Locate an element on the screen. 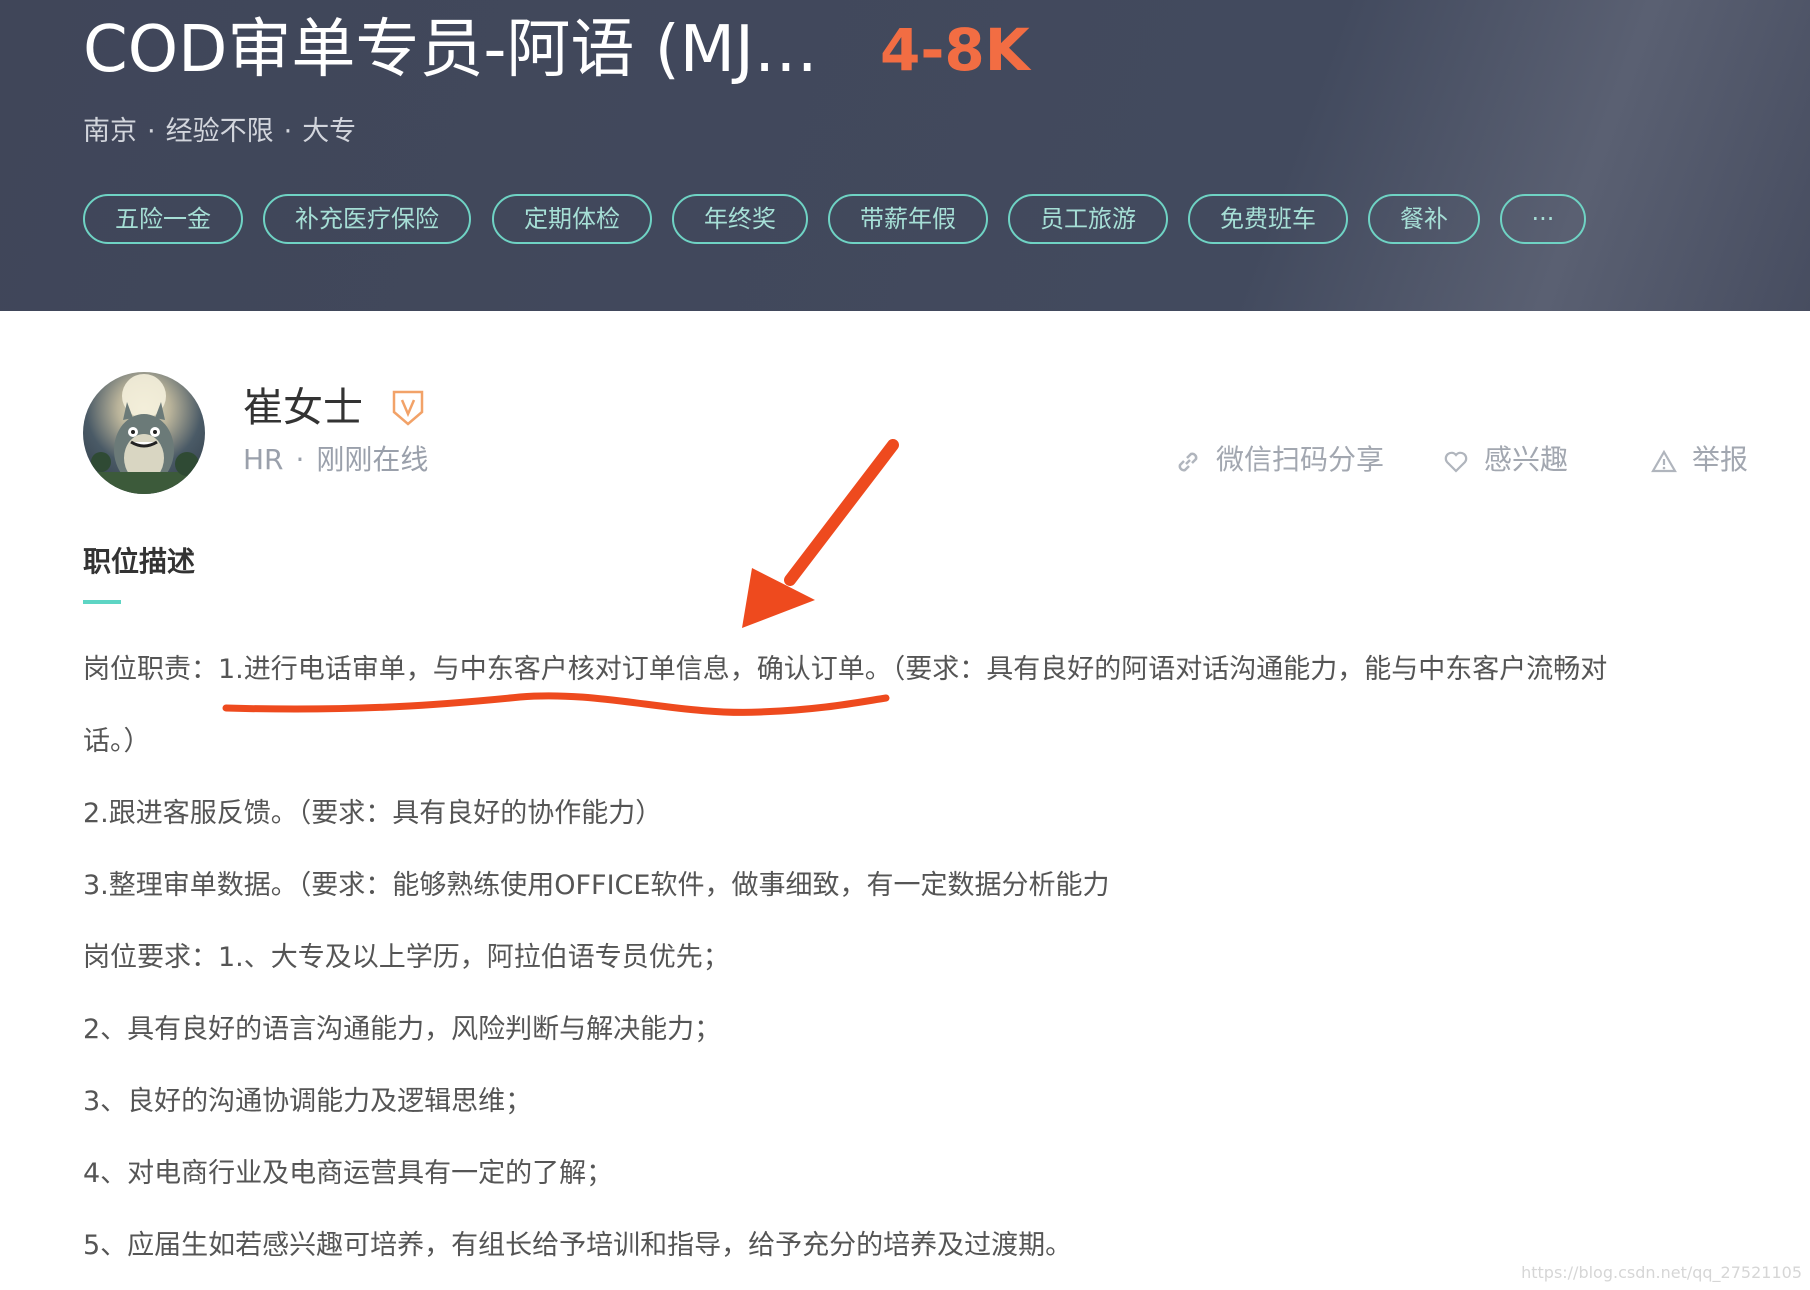 The width and height of the screenshot is (1810, 1290). description-line: 4、对电商行业及电商运营具有一定的了解； is located at coordinates (348, 1173).